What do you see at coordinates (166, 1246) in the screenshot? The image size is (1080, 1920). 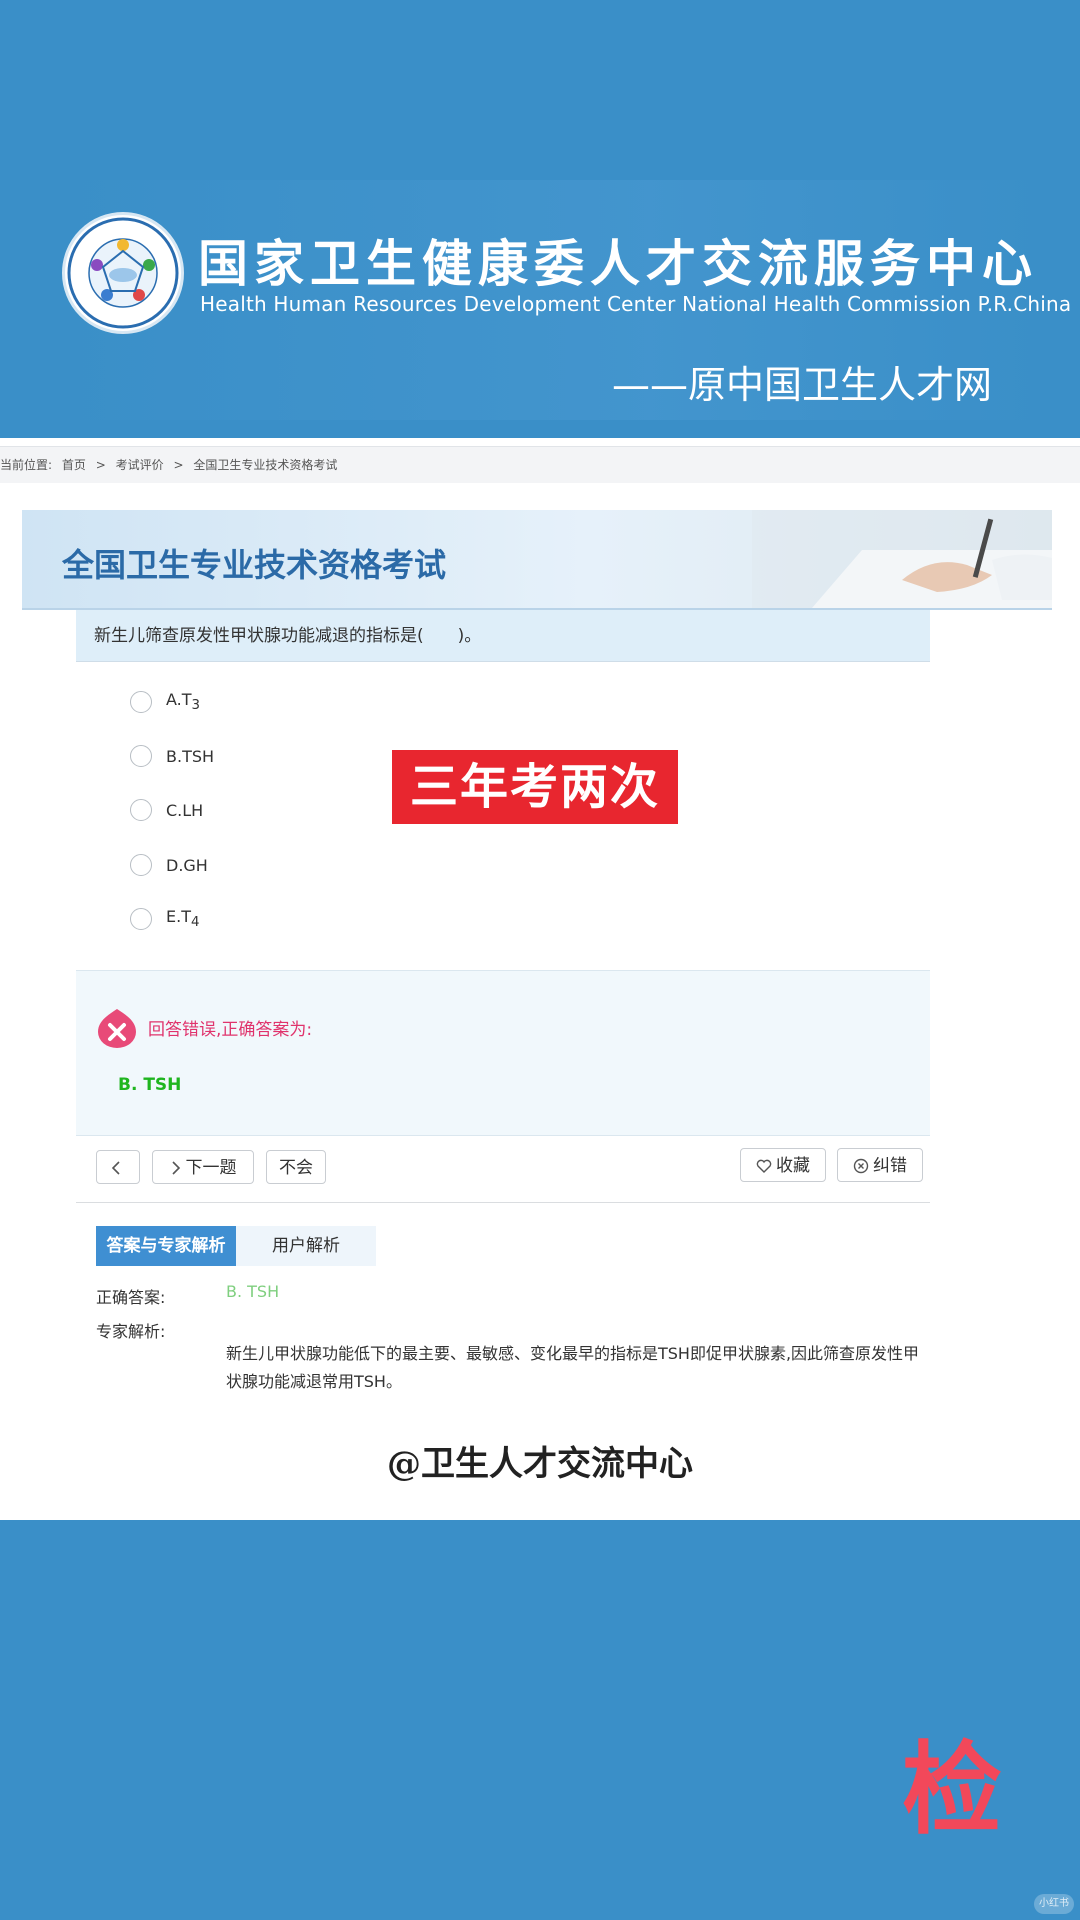 I see `tab-expert-analysis: 答案与专家解析` at bounding box center [166, 1246].